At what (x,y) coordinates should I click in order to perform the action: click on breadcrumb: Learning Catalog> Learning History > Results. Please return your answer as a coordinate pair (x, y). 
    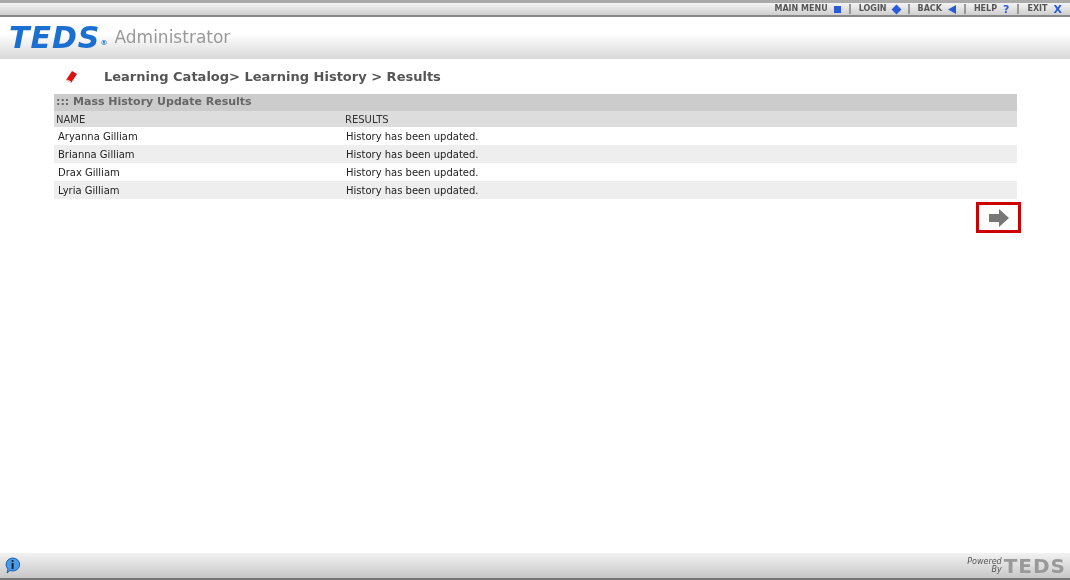
    Looking at the image, I should click on (272, 77).